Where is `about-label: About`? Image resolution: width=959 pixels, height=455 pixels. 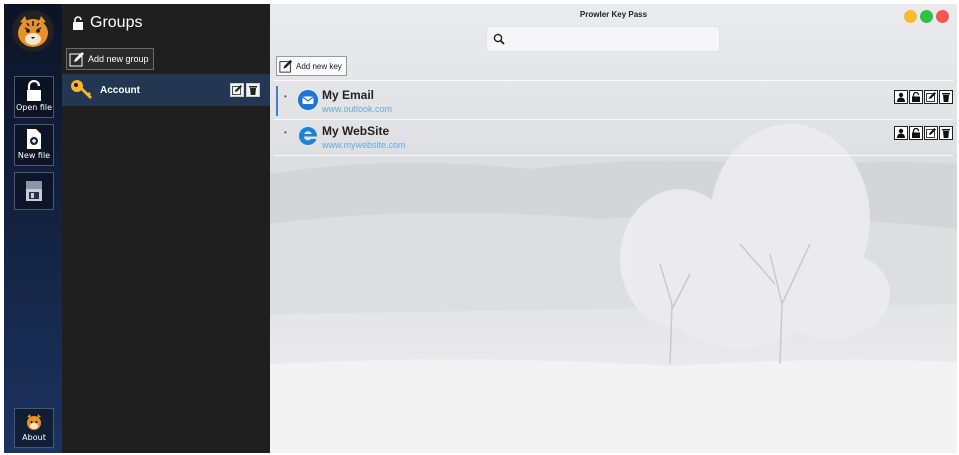
about-label: About is located at coordinates (34, 437).